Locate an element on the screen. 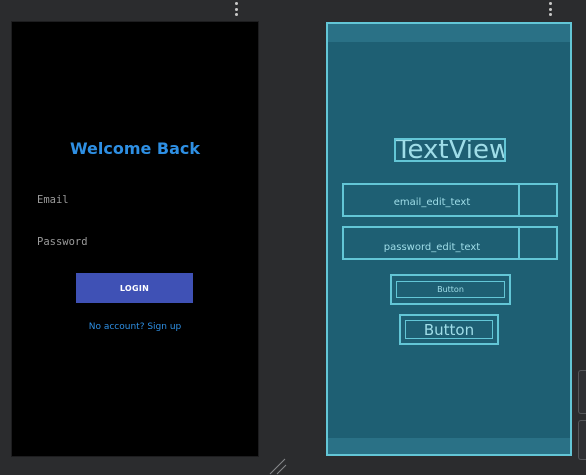 This screenshot has height=475, width=586. blueprint-nav-bar is located at coordinates (449, 446).